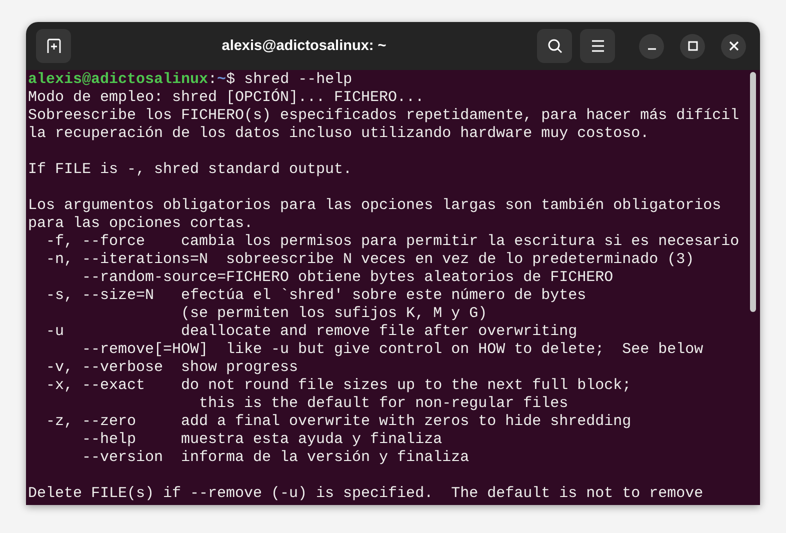 The height and width of the screenshot is (533, 786). I want to click on new-tab-button, so click(53, 46).